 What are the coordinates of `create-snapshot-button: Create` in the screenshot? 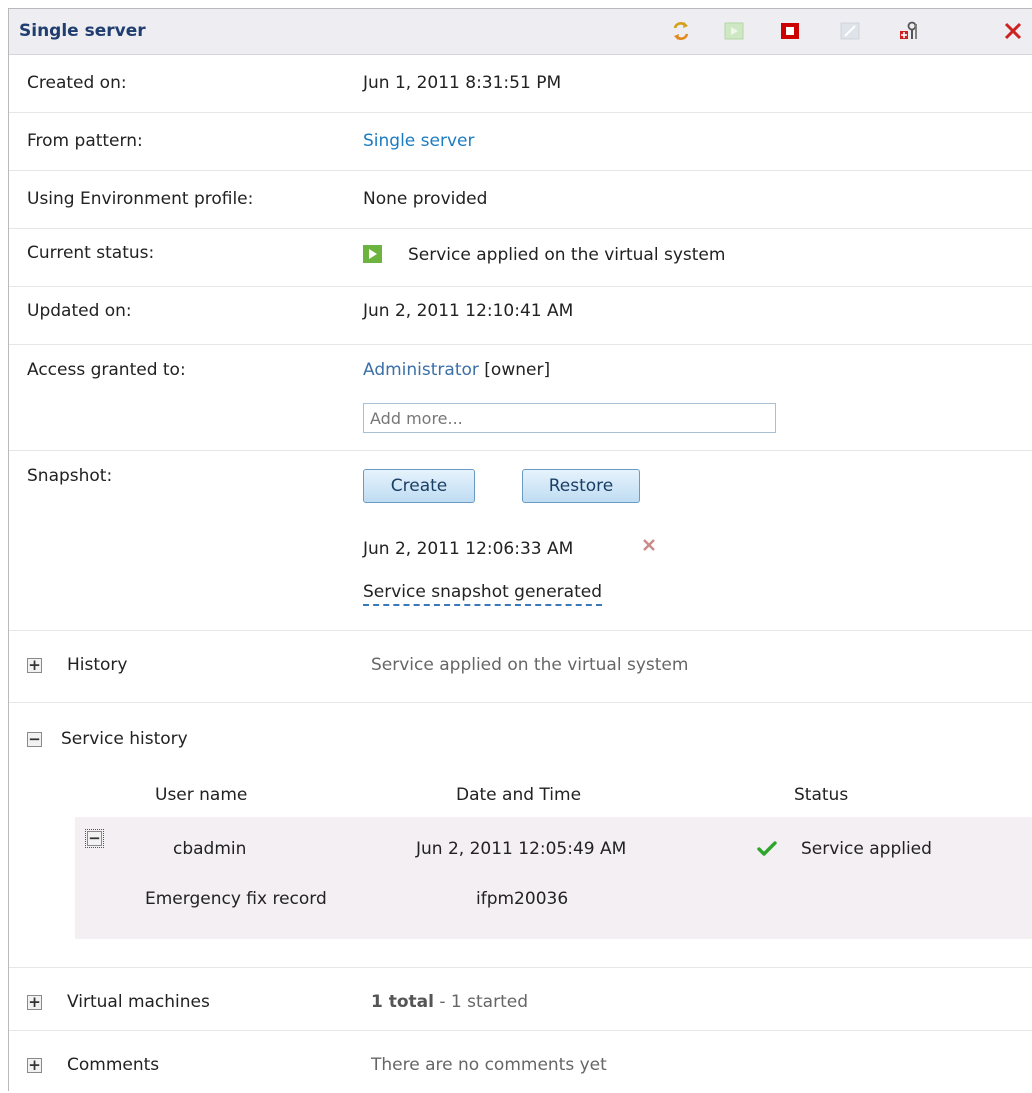 It's located at (419, 486).